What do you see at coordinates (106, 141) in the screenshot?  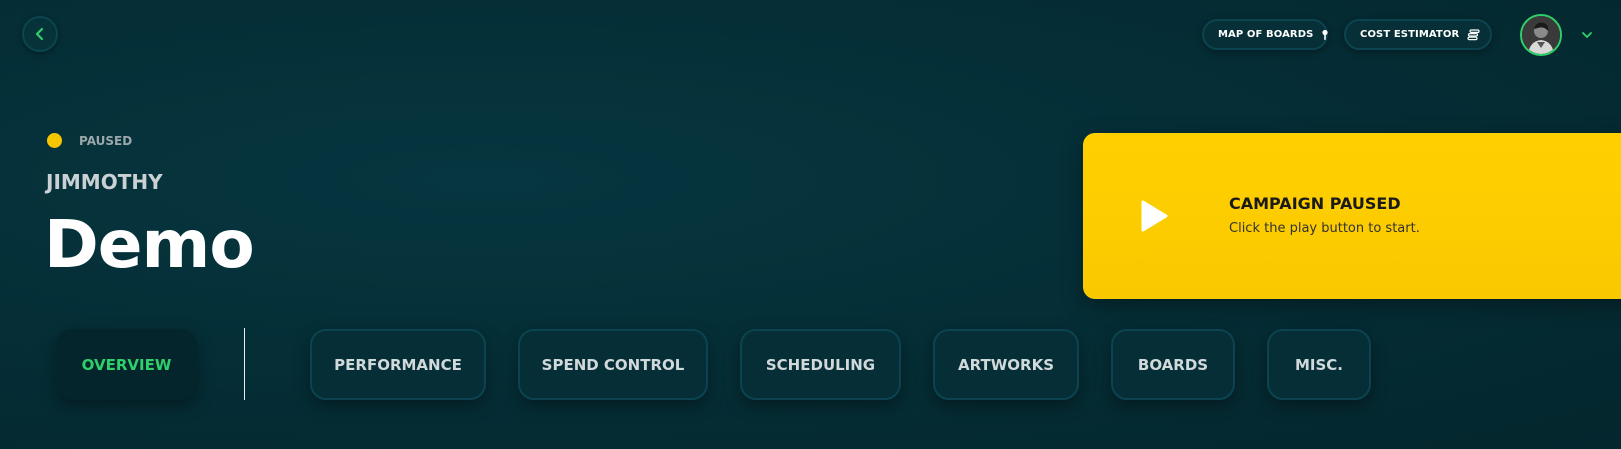 I see `campaign-status: PAUSED` at bounding box center [106, 141].